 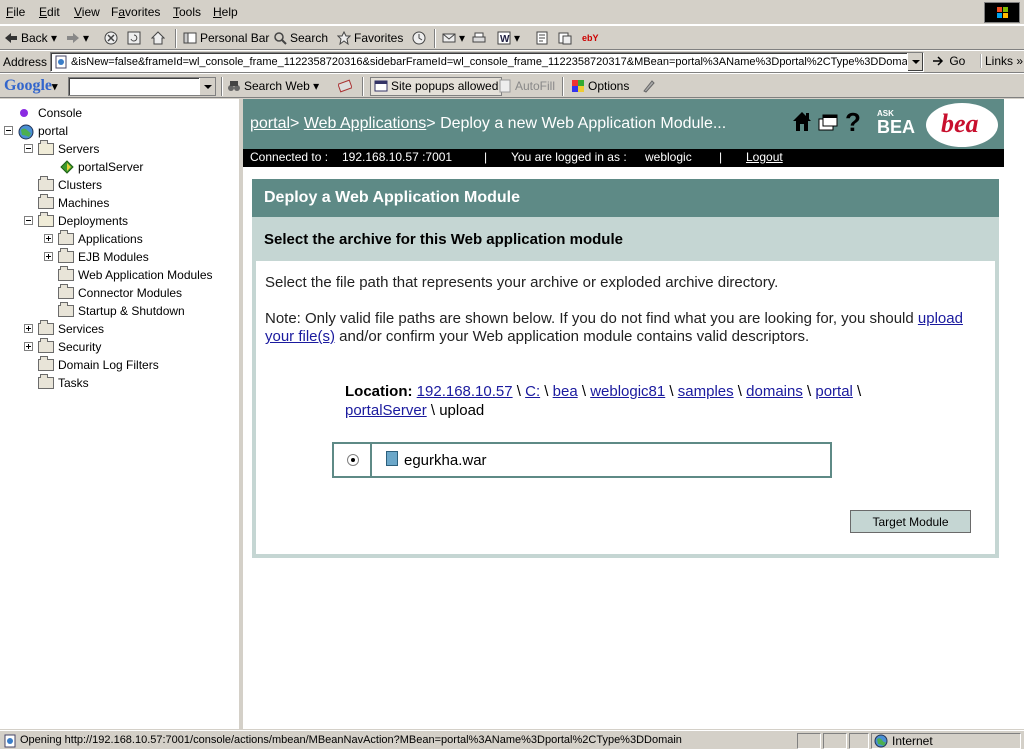 I want to click on tree-item-web-application-modules: Web Application Modules, so click(x=143, y=275).